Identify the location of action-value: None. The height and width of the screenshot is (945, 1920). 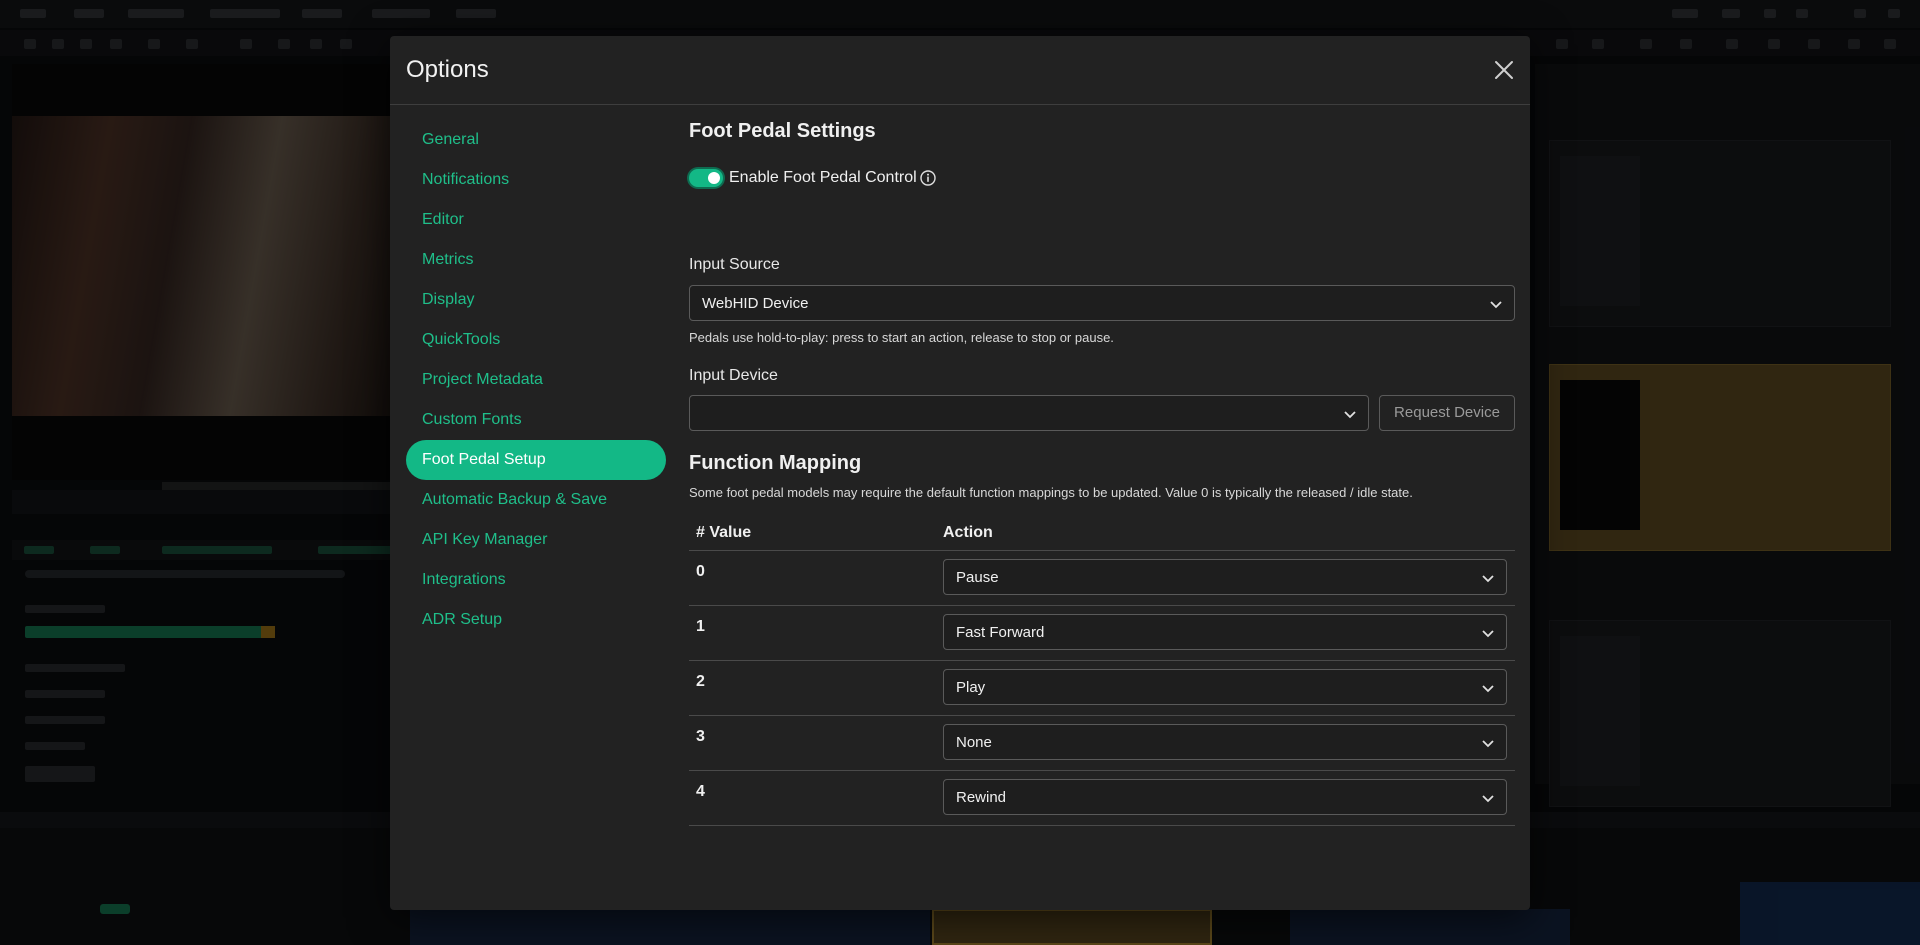
(974, 742).